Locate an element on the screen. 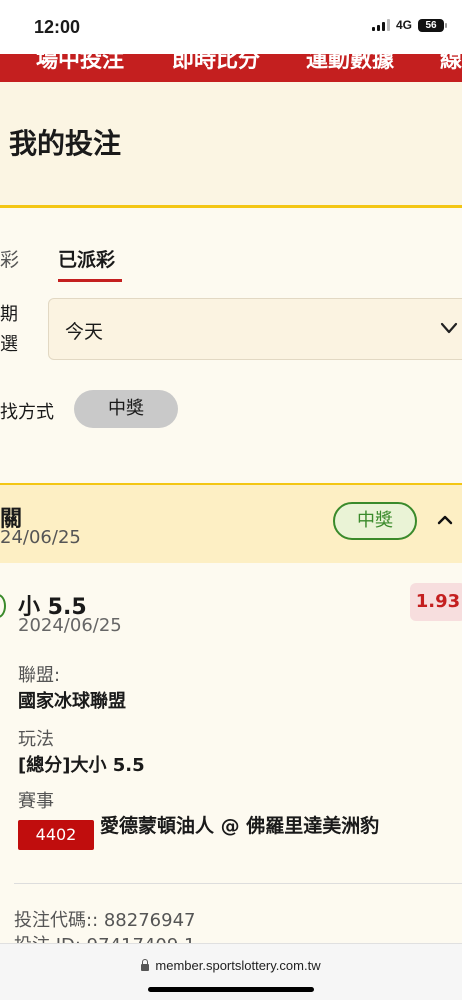 This screenshot has width=462, height=1000. event-label: 賽事 is located at coordinates (36, 801).